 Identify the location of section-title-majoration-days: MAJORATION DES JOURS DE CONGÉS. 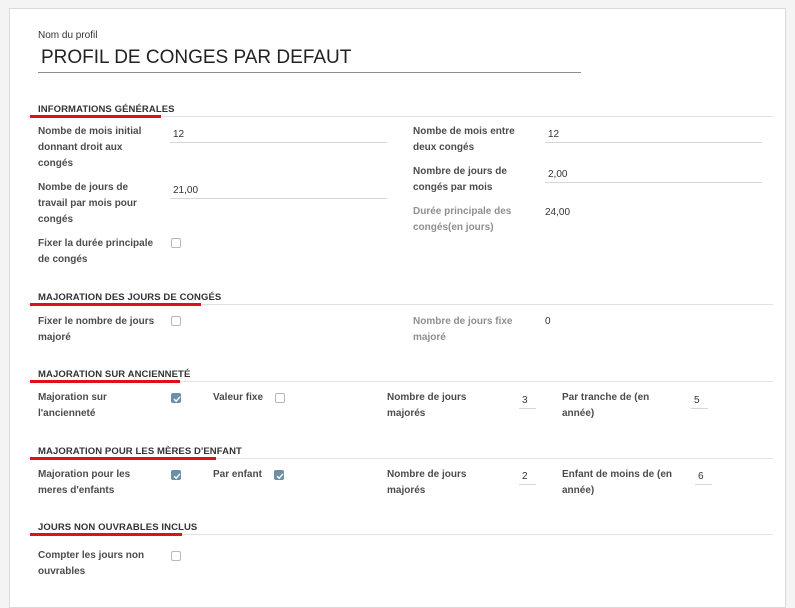
(130, 297).